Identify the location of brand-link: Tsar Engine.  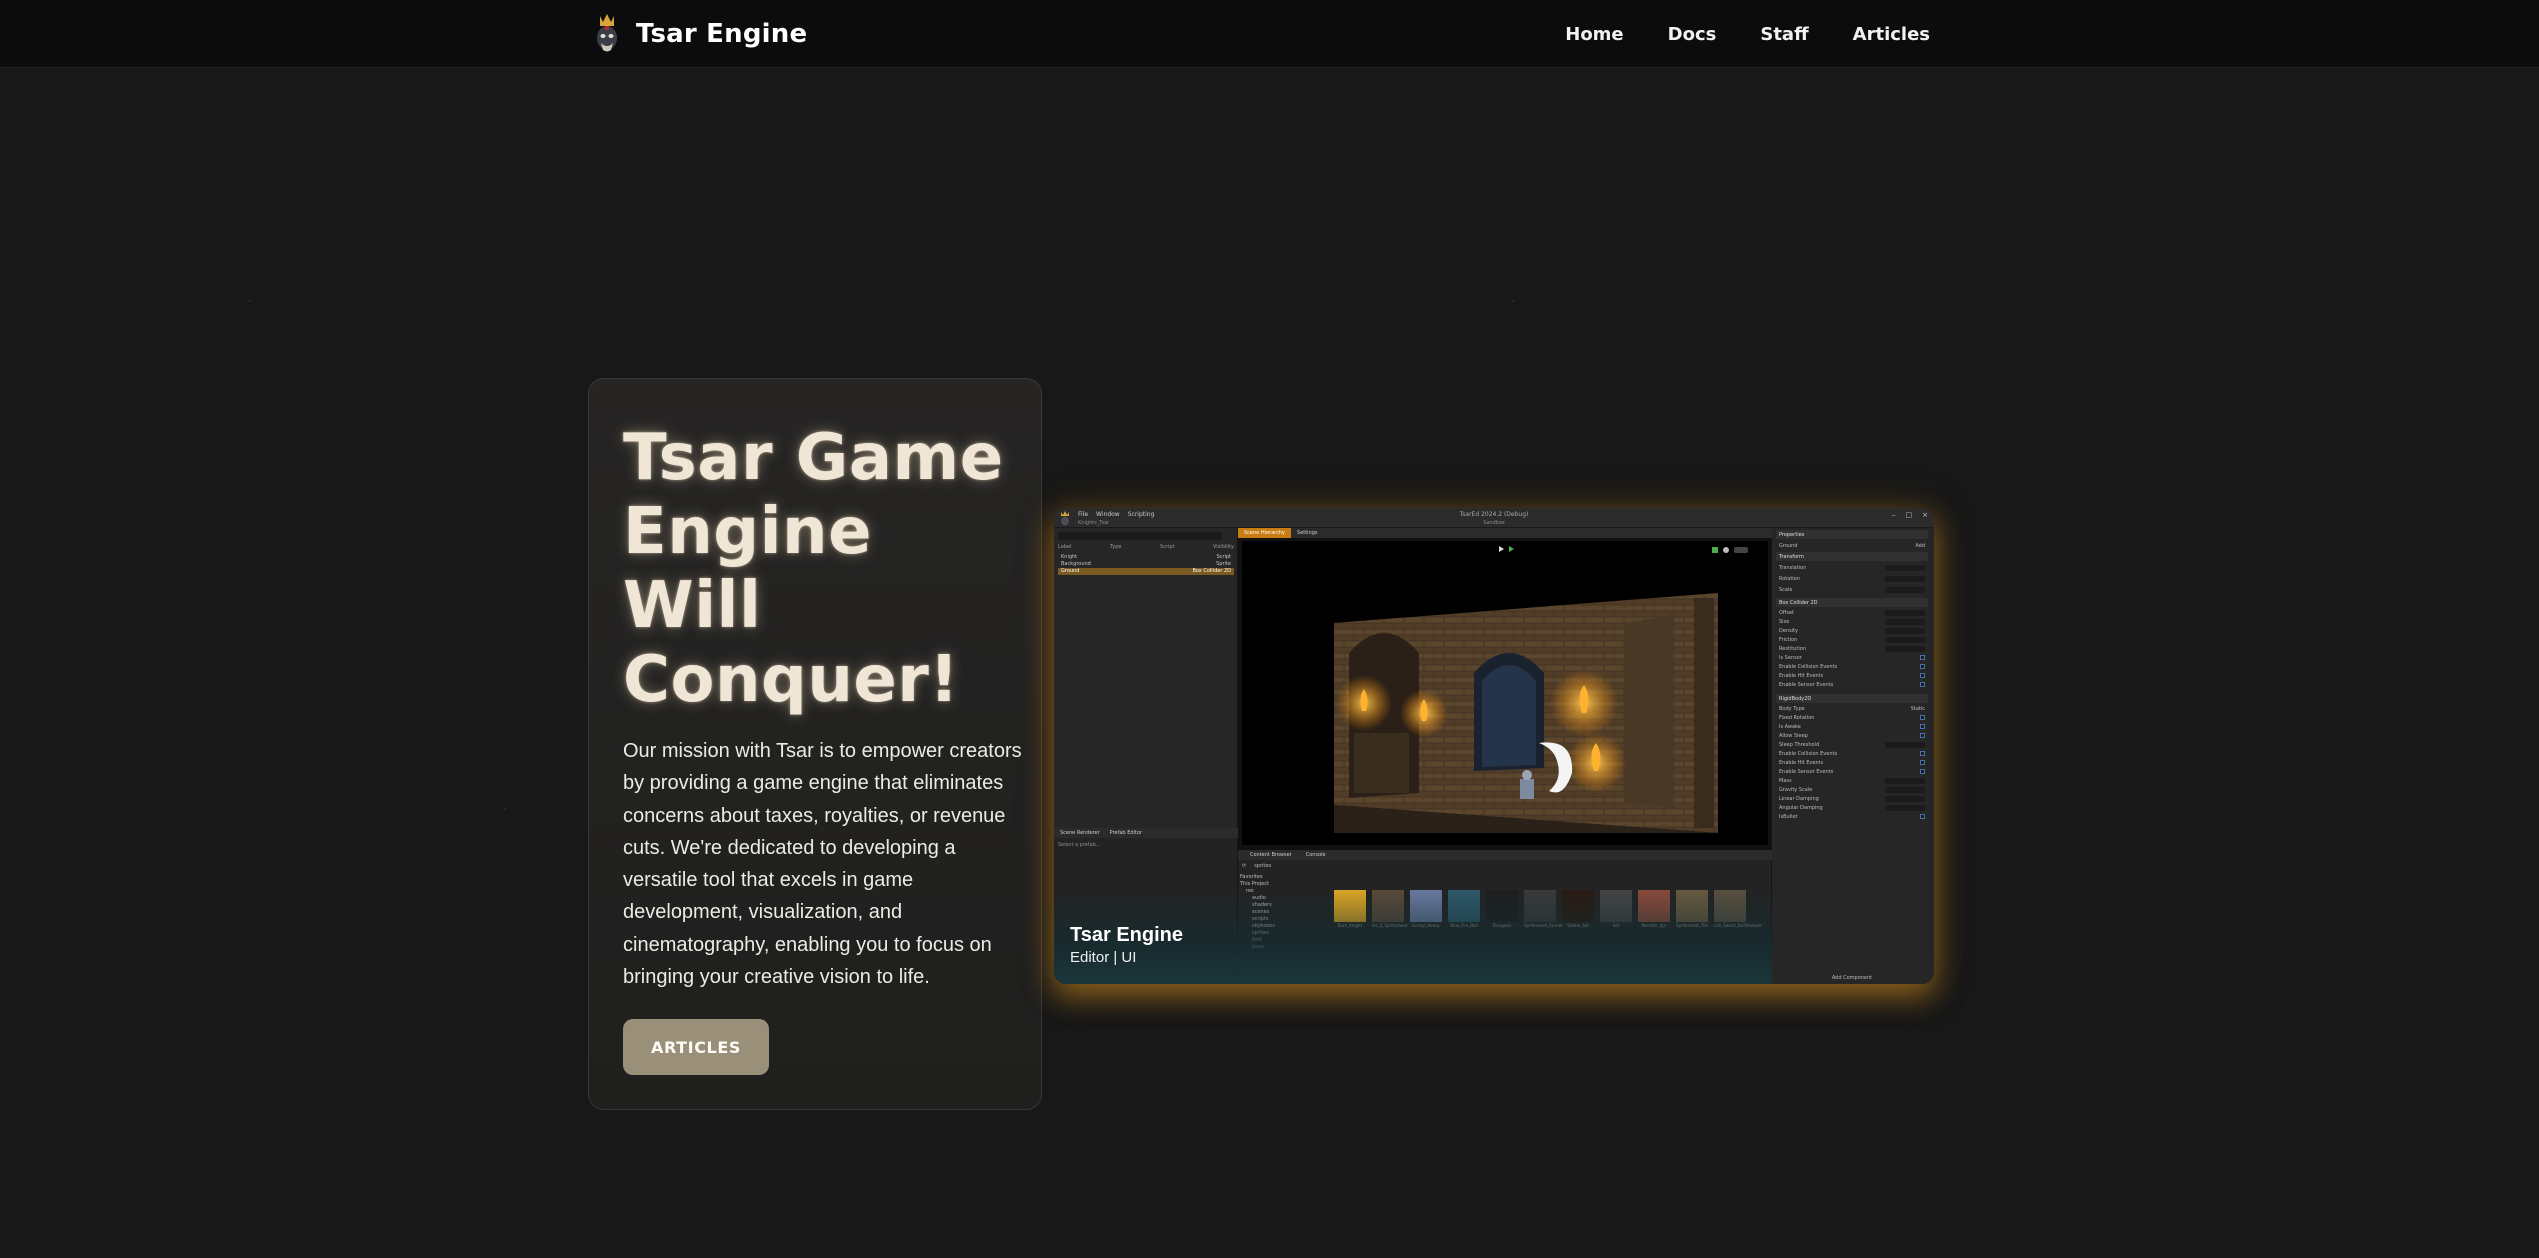
(699, 34).